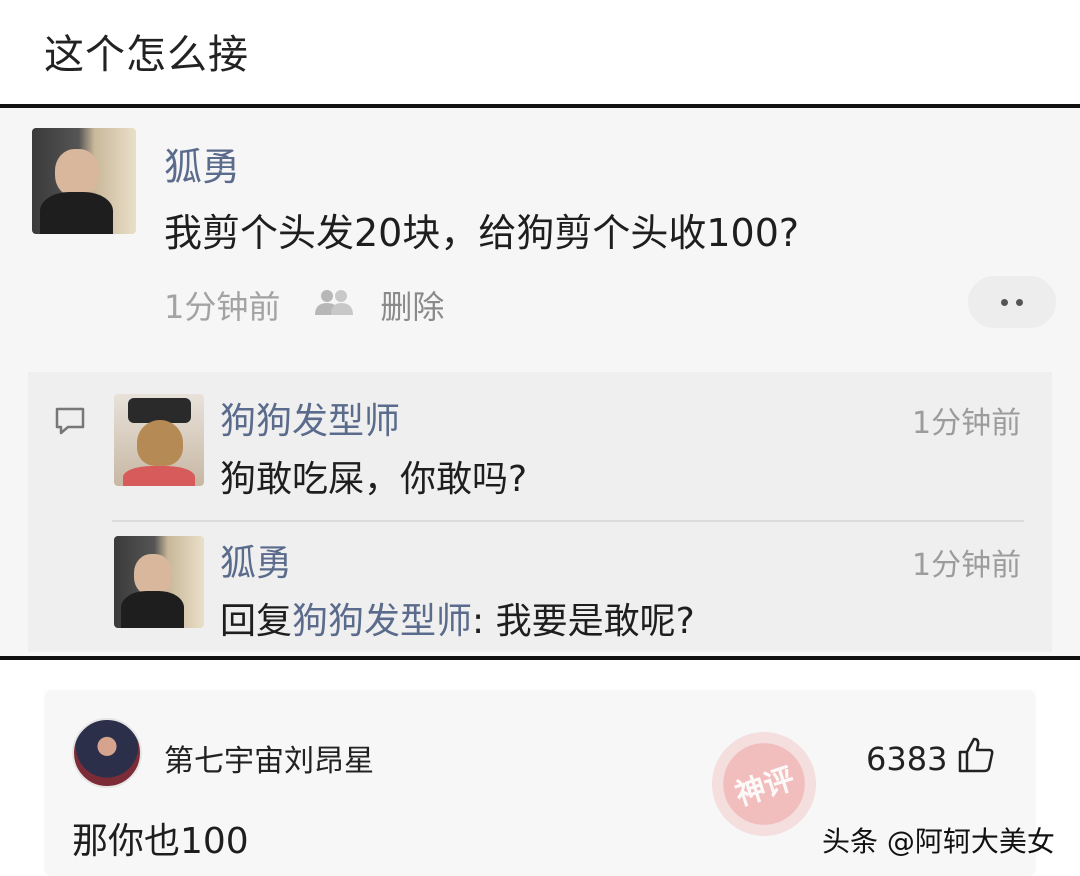 This screenshot has width=1080, height=876. Describe the element at coordinates (70, 423) in the screenshot. I see `reply-bubble-icon` at that location.